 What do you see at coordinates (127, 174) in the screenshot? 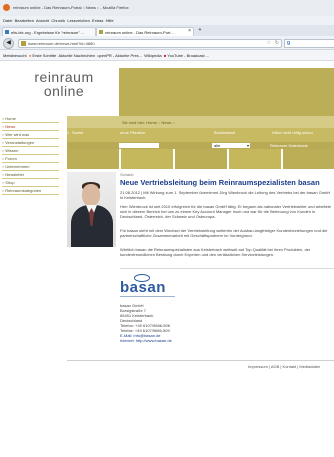
I see `article-kicker: Schaub` at bounding box center [127, 174].